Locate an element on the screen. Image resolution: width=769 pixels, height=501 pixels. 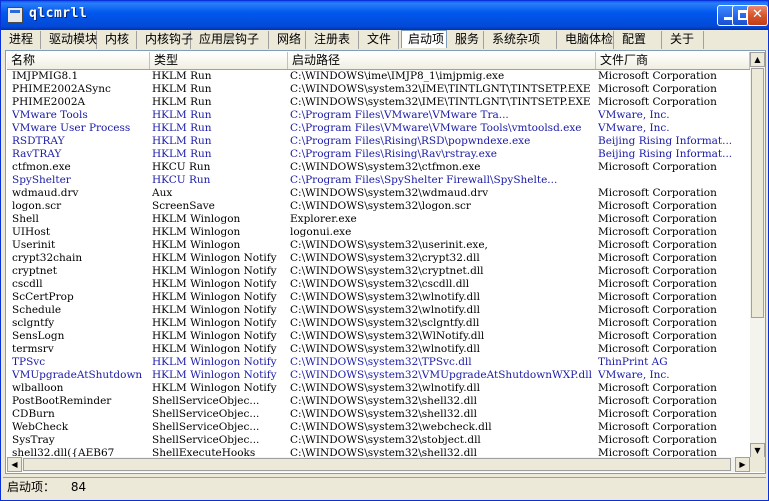
cell-name: TPSvc is located at coordinates (29, 362).